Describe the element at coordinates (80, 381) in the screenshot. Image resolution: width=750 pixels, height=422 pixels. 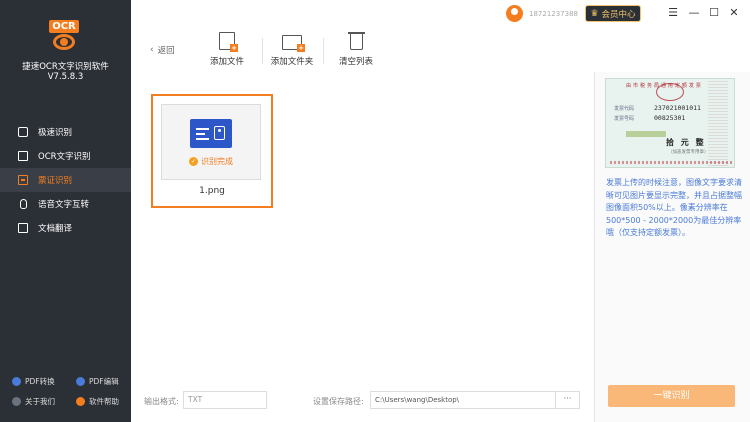
I see `pdf-edit-icon` at that location.